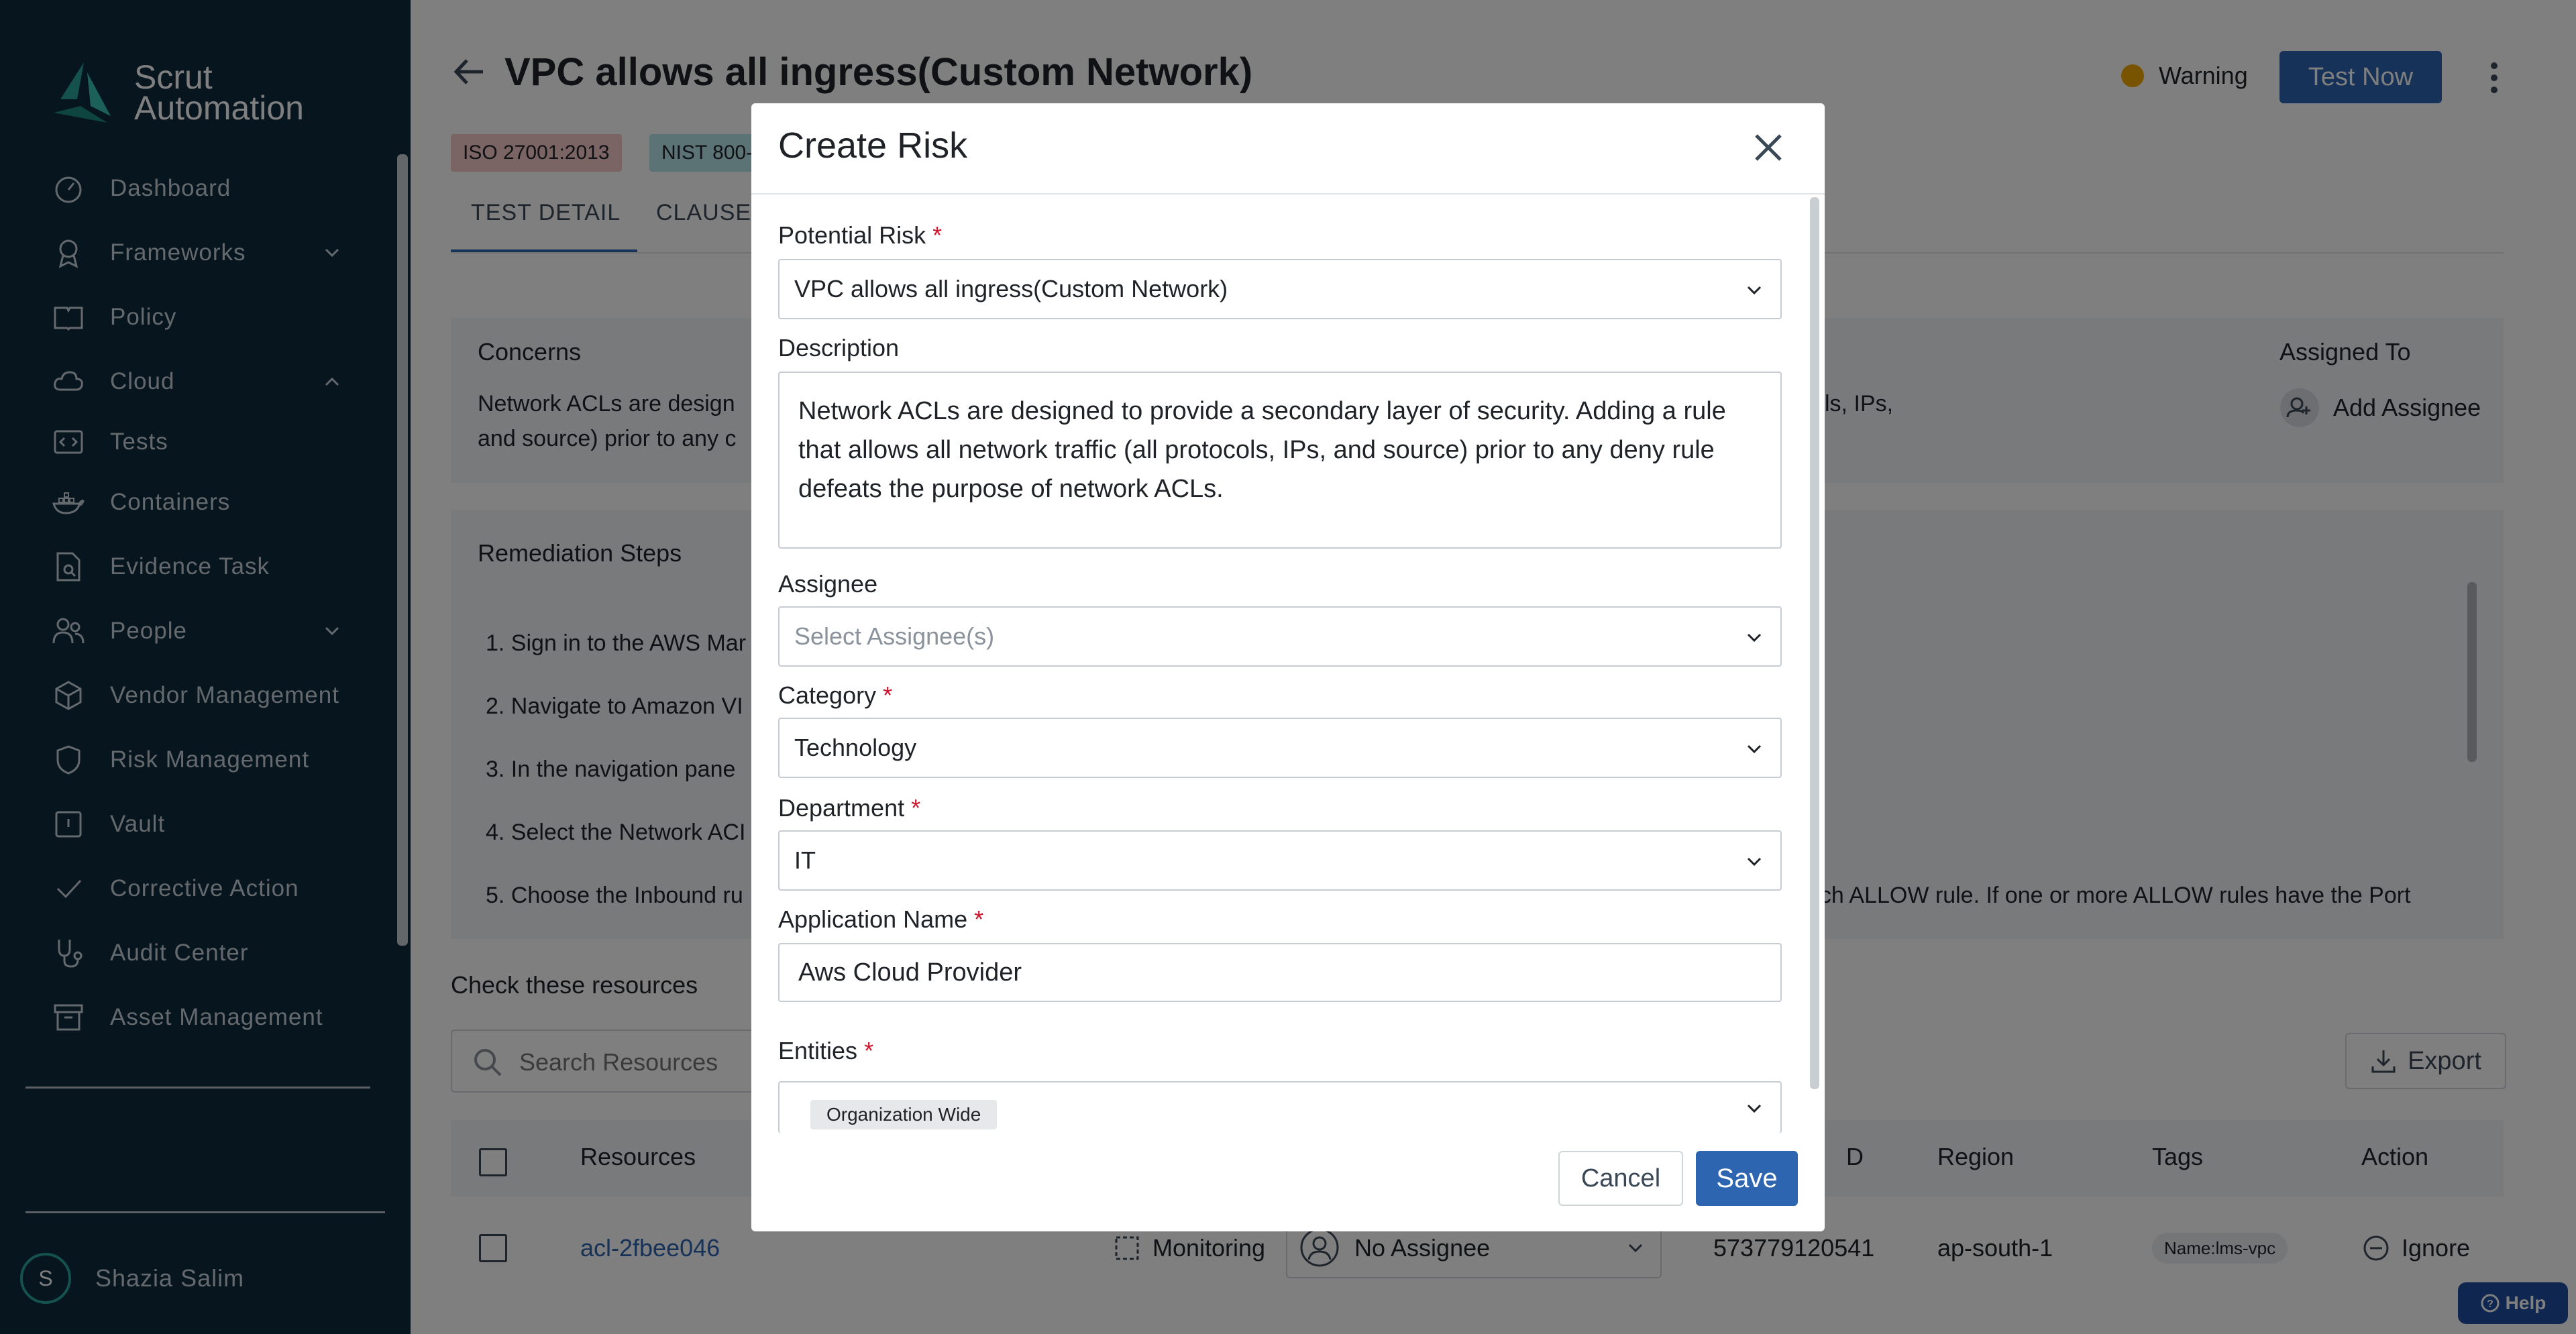  What do you see at coordinates (1768, 147) in the screenshot?
I see `close-icon` at bounding box center [1768, 147].